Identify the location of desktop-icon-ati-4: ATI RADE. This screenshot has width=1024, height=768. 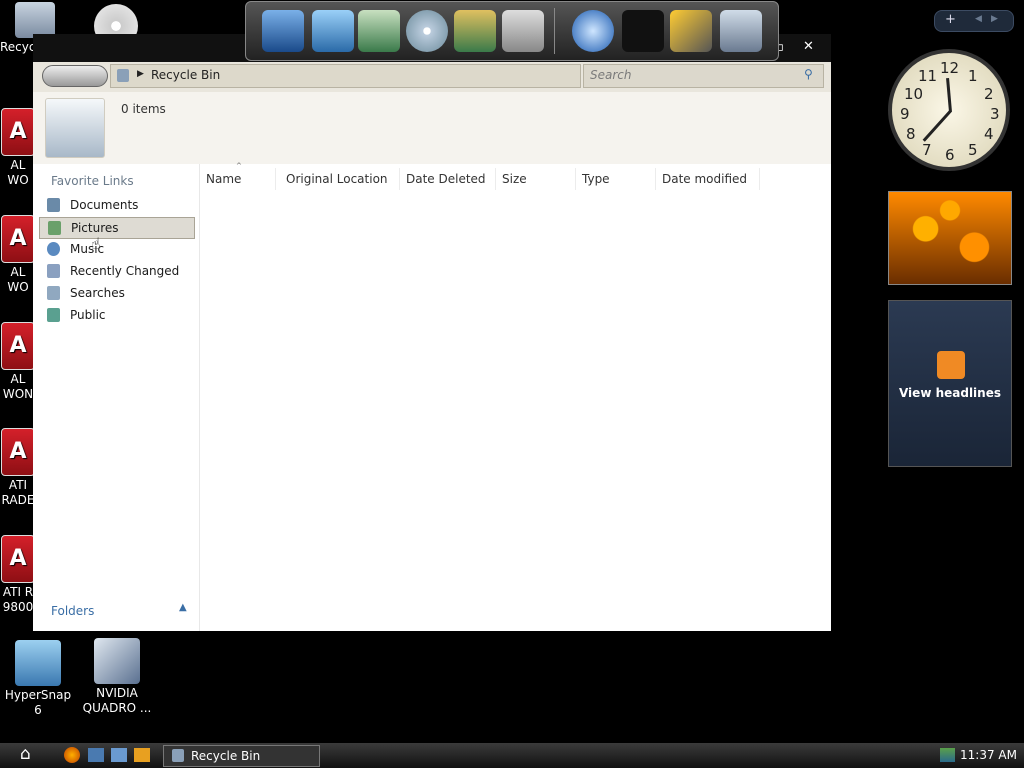
(18, 468).